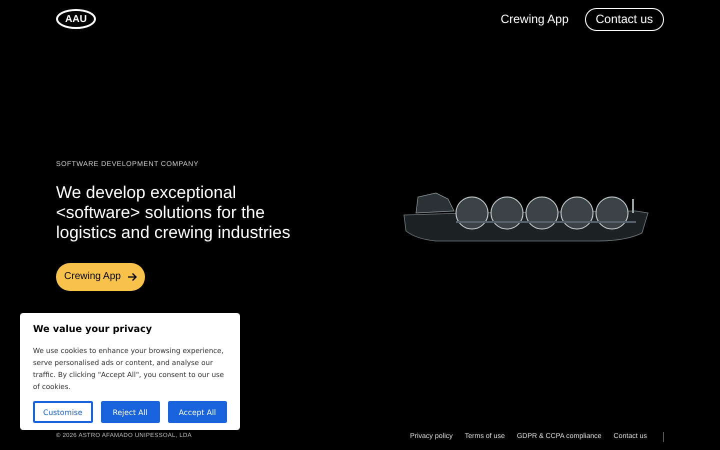 The height and width of the screenshot is (450, 720). I want to click on logo: AAU, so click(76, 19).